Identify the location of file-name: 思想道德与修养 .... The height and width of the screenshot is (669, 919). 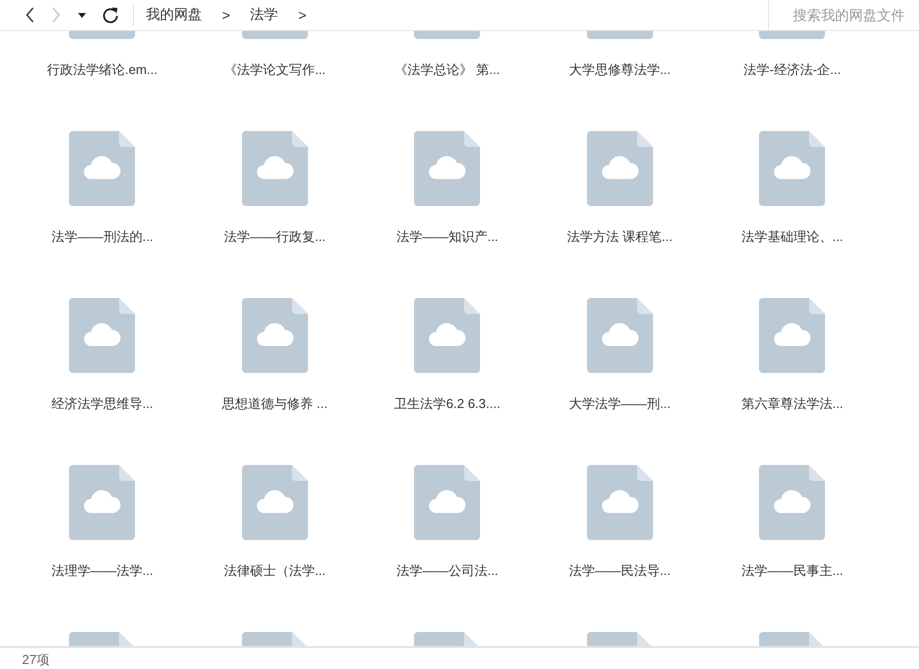
(275, 404).